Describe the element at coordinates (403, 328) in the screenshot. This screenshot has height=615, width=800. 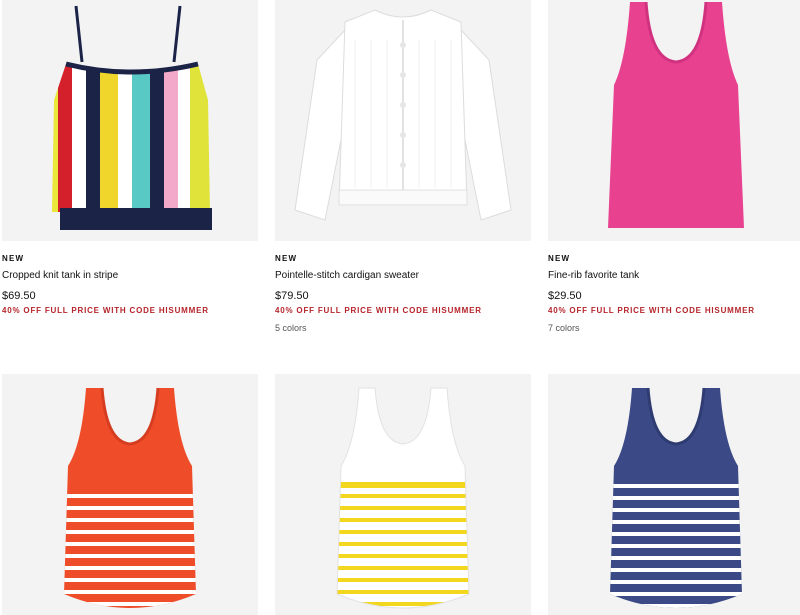
I see `color-count: 5 colors` at that location.